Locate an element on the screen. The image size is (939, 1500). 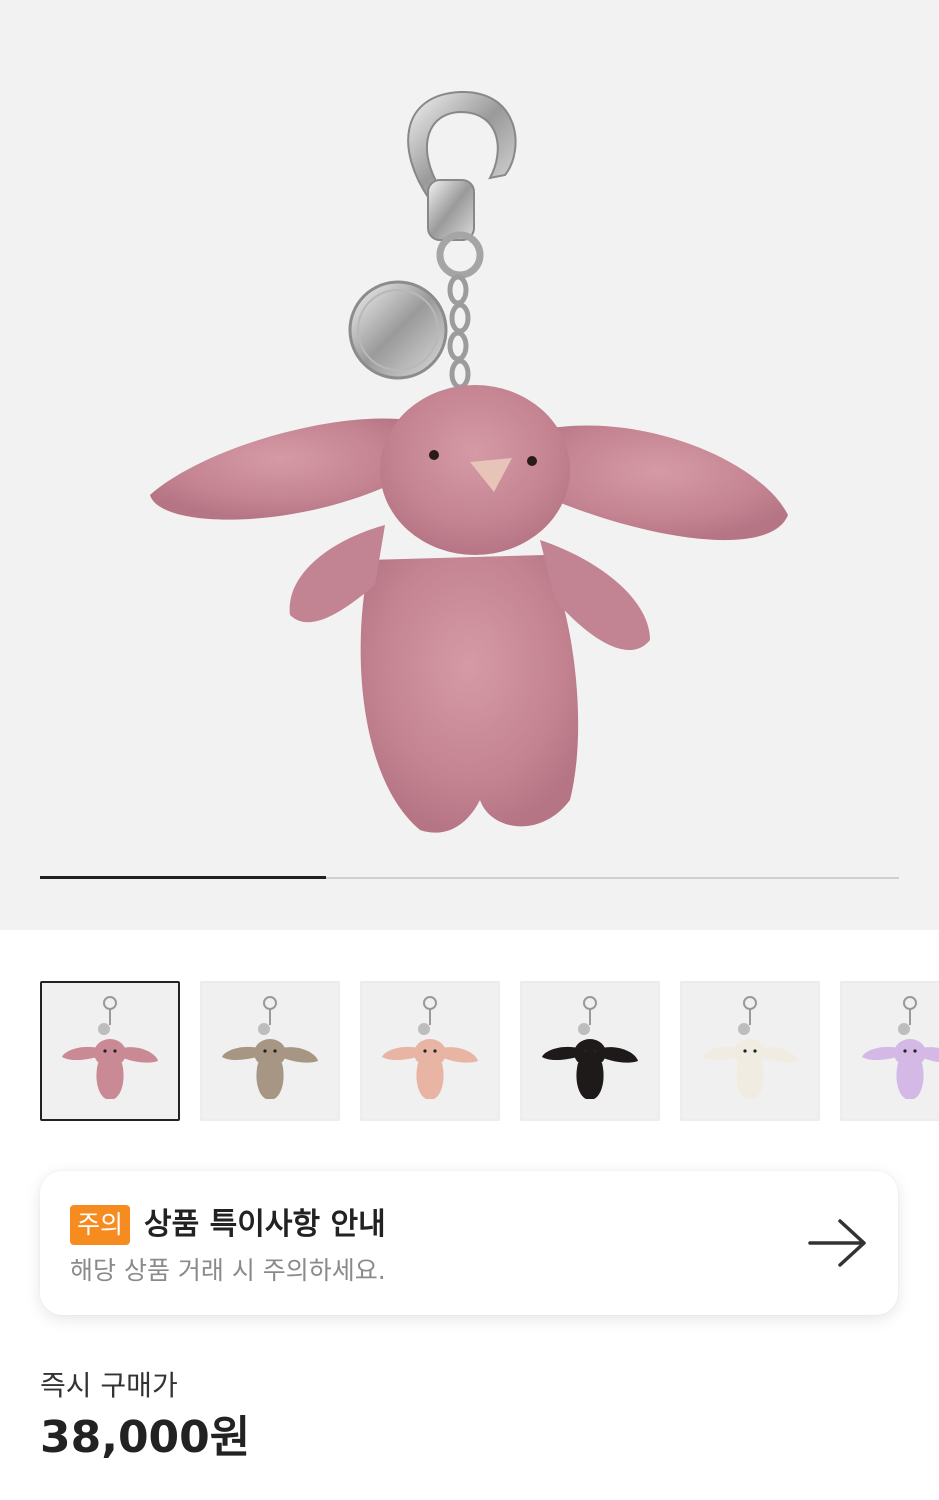
thumbnail-strip is located at coordinates (489, 1051).